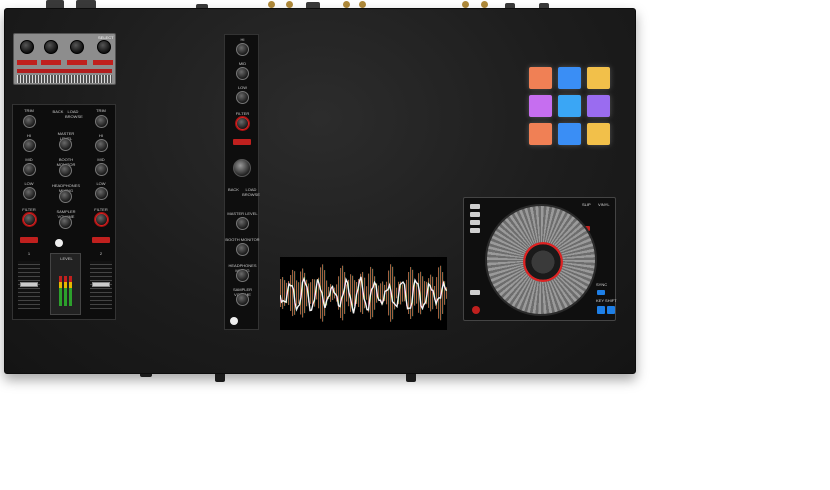 The height and width of the screenshot is (490, 830). I want to click on play-button, so click(601, 310).